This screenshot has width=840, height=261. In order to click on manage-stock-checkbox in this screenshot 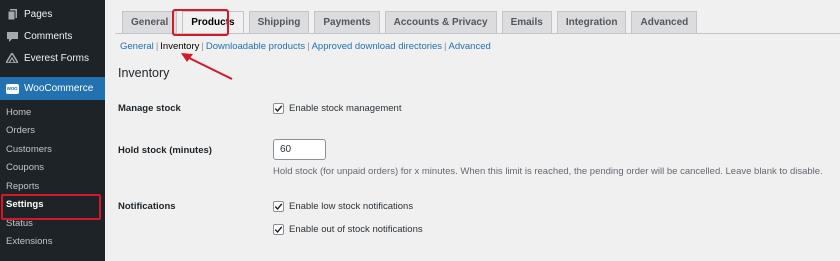, I will do `click(278, 108)`.